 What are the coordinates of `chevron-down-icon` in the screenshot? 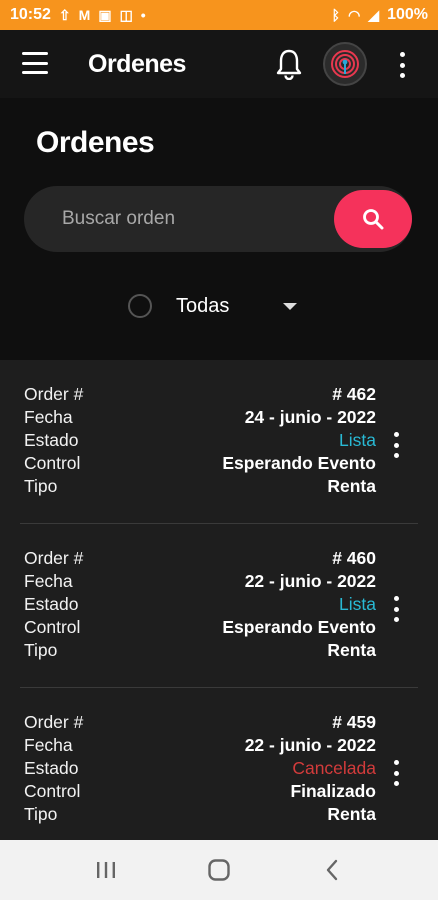 It's located at (290, 306).